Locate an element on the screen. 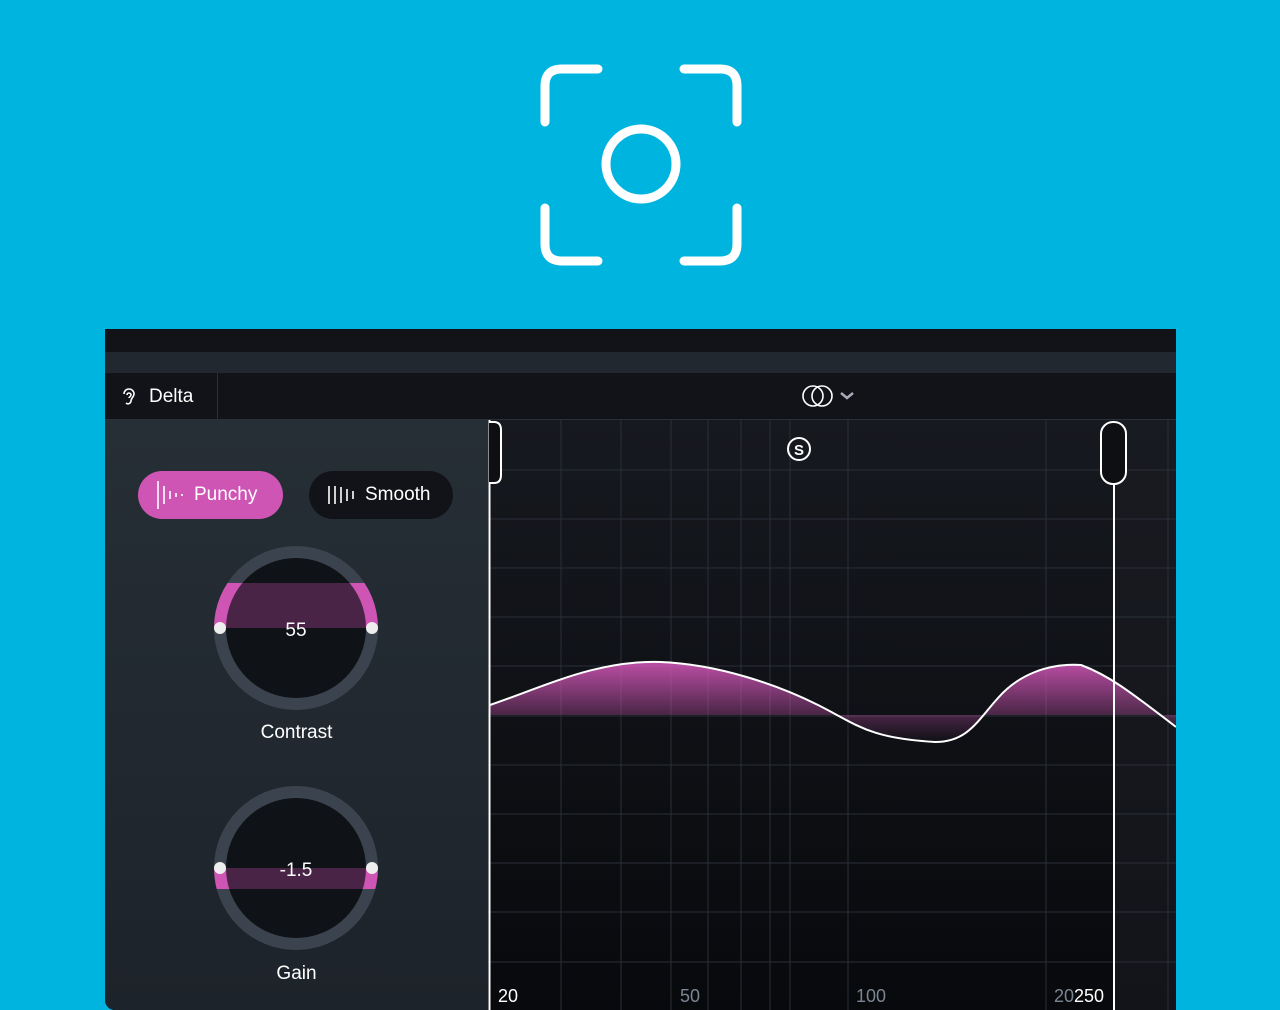 This screenshot has width=1280, height=1010. mode-punchy-button: Punchy is located at coordinates (210, 495).